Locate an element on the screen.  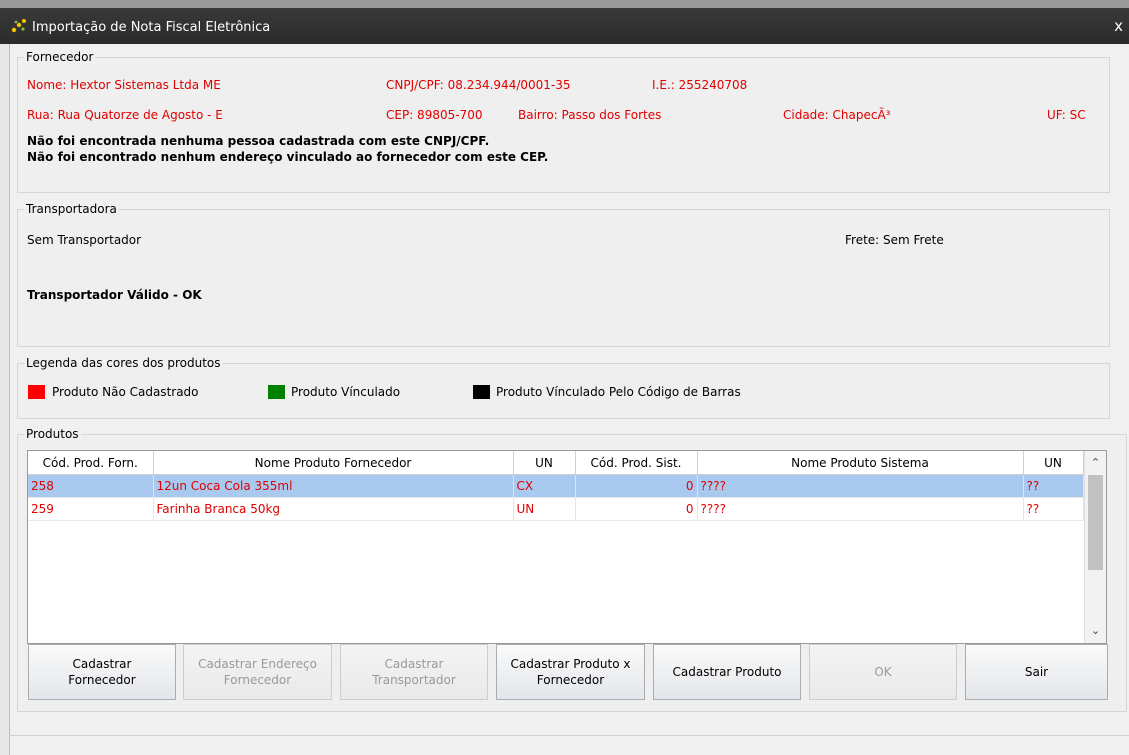
legend-label-codigo-barras: Produto Vínculado Pelo Código de Barras is located at coordinates (618, 392).